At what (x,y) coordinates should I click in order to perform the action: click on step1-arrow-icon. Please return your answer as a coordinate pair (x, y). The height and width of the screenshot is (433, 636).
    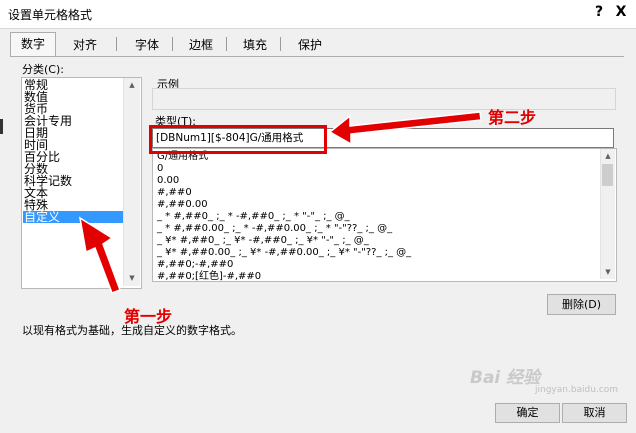
    Looking at the image, I should click on (99, 255).